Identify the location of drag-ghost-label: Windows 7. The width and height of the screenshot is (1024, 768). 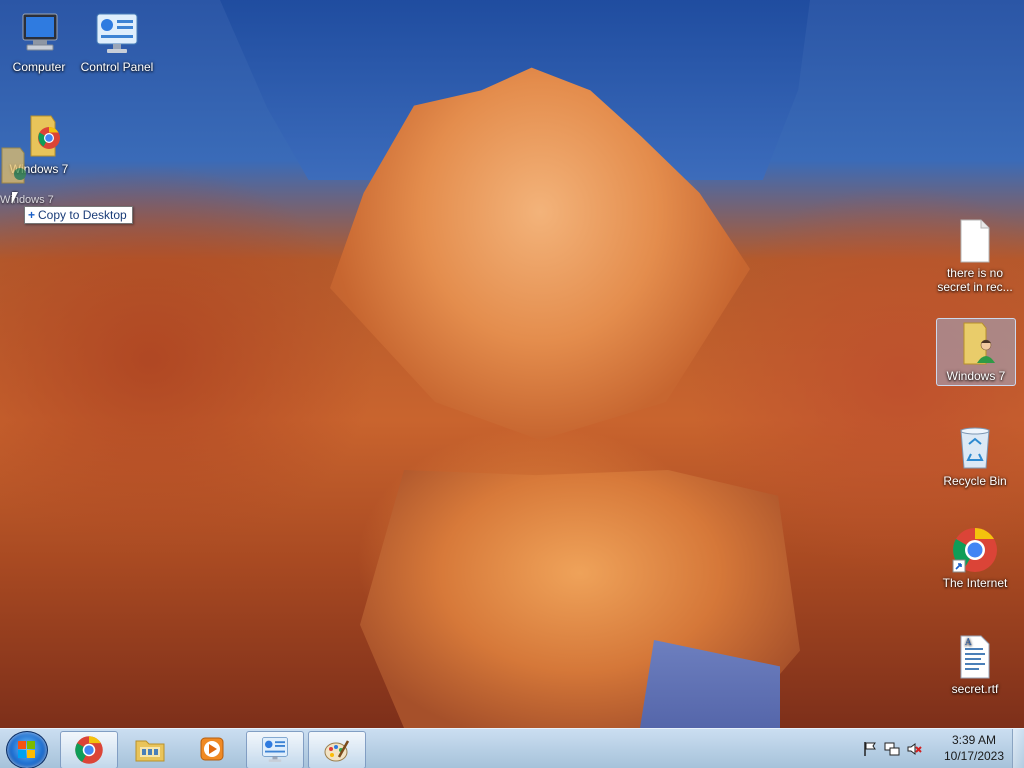
(27, 200).